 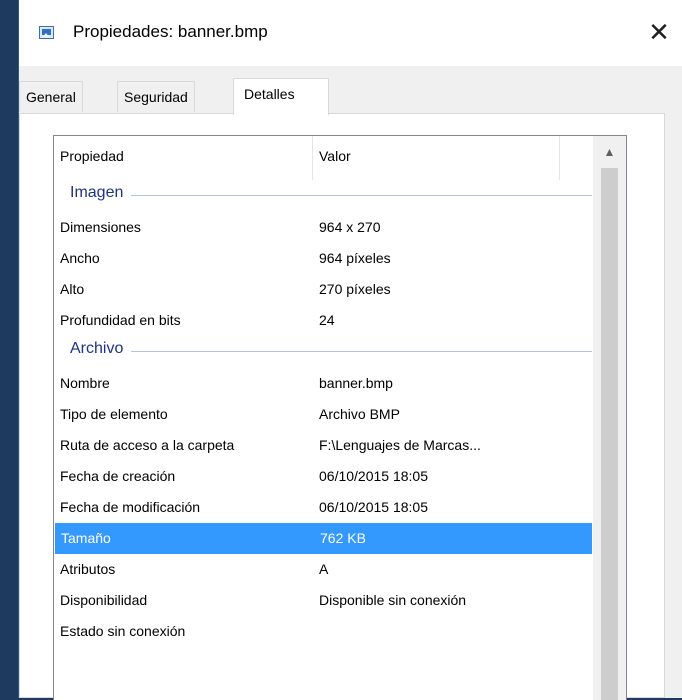 What do you see at coordinates (92, 156) in the screenshot?
I see `header-property: Propiedad` at bounding box center [92, 156].